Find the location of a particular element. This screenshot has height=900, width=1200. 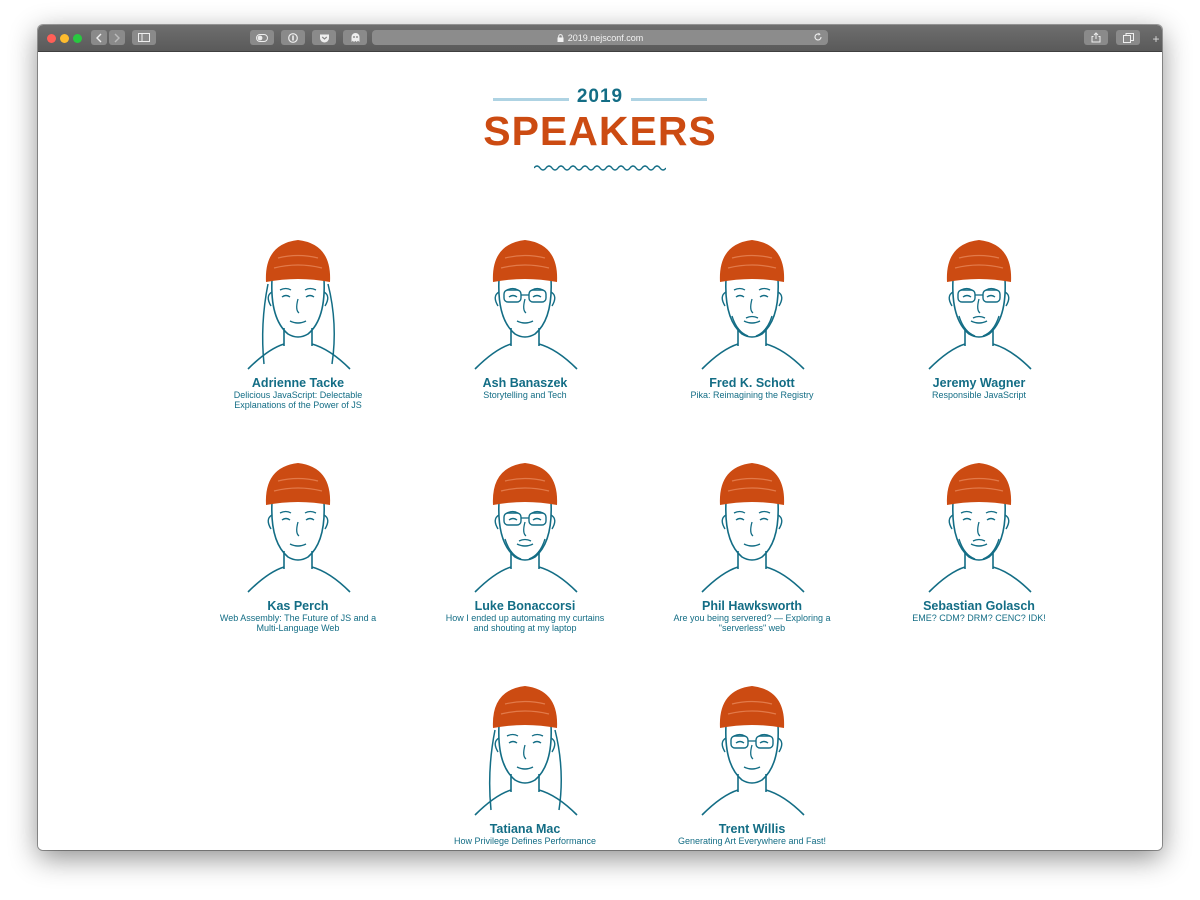

speaker-name: Tatiana Mac is located at coordinates (525, 829).